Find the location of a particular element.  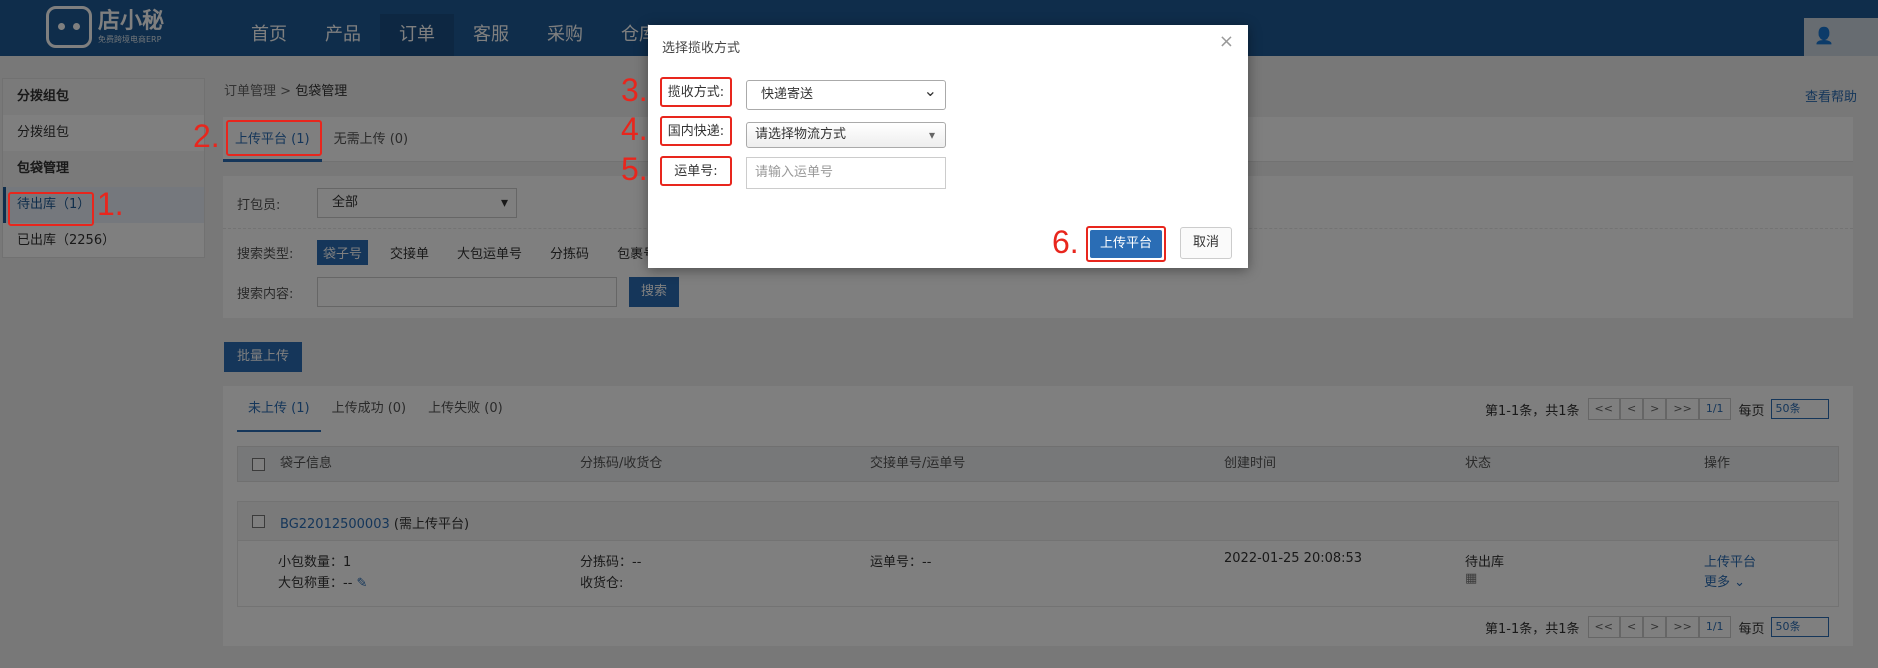

annotation-6: 6. is located at coordinates (1065, 242).